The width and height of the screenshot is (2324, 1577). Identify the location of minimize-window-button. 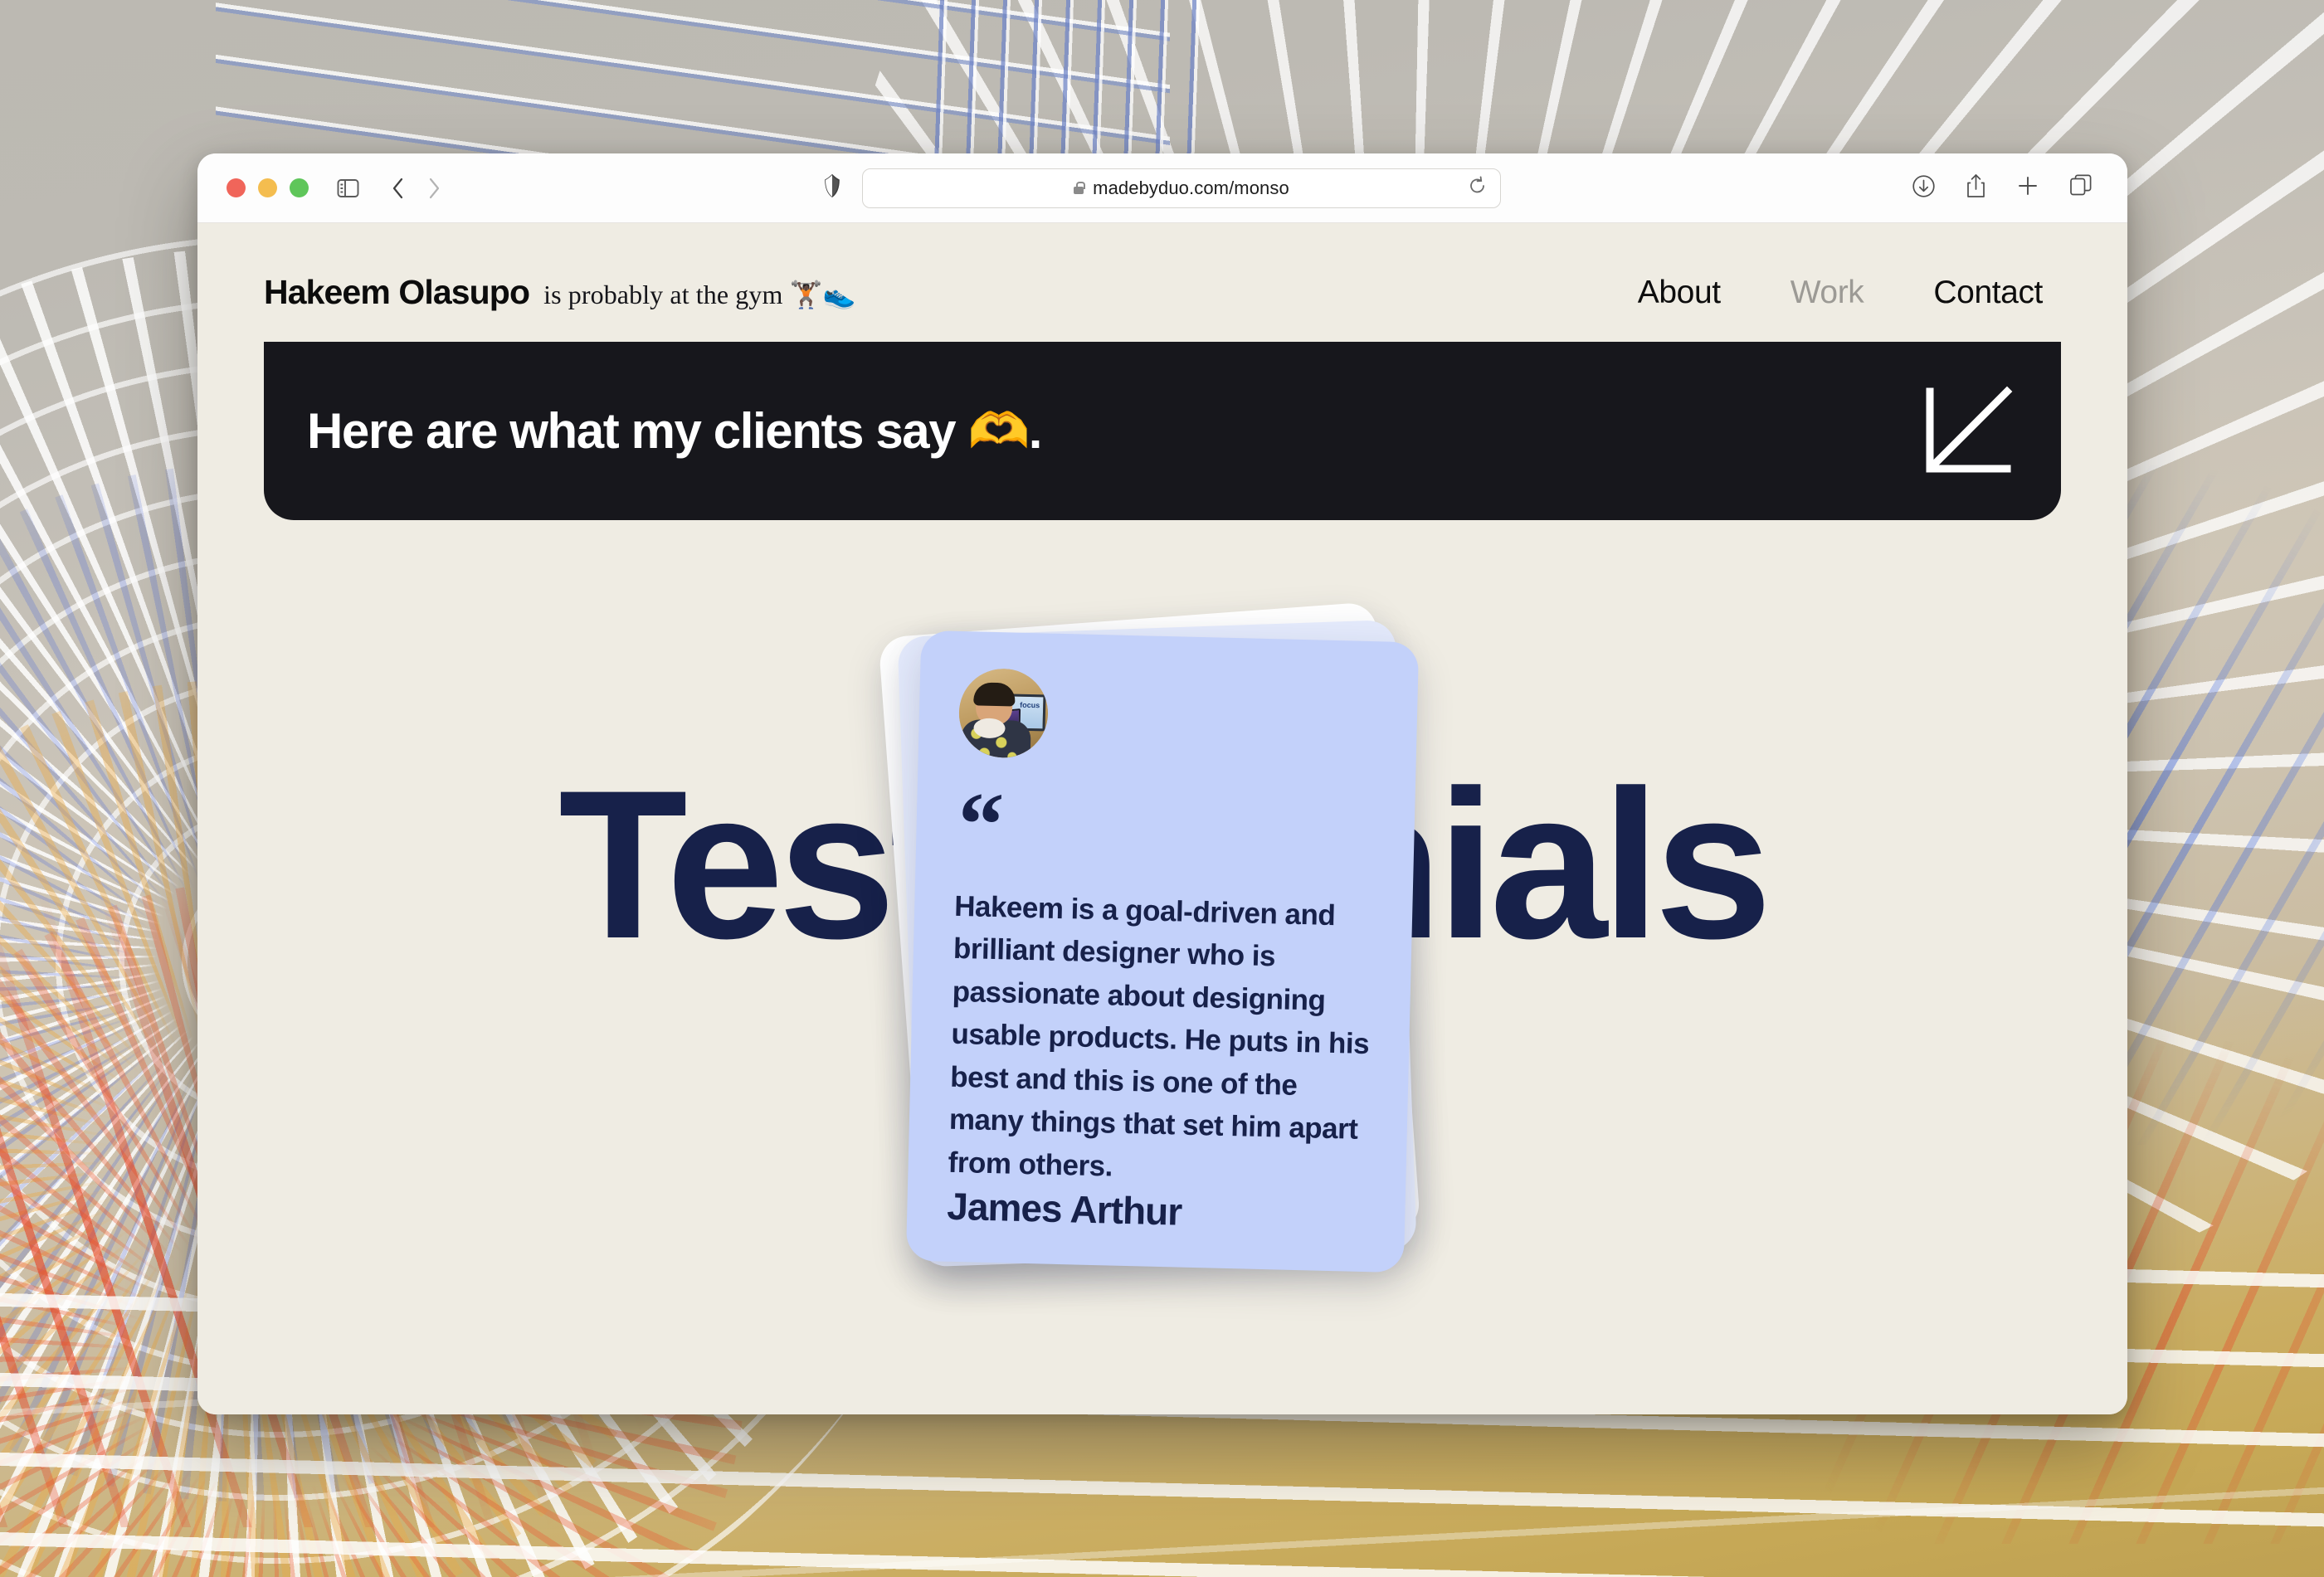
(267, 188).